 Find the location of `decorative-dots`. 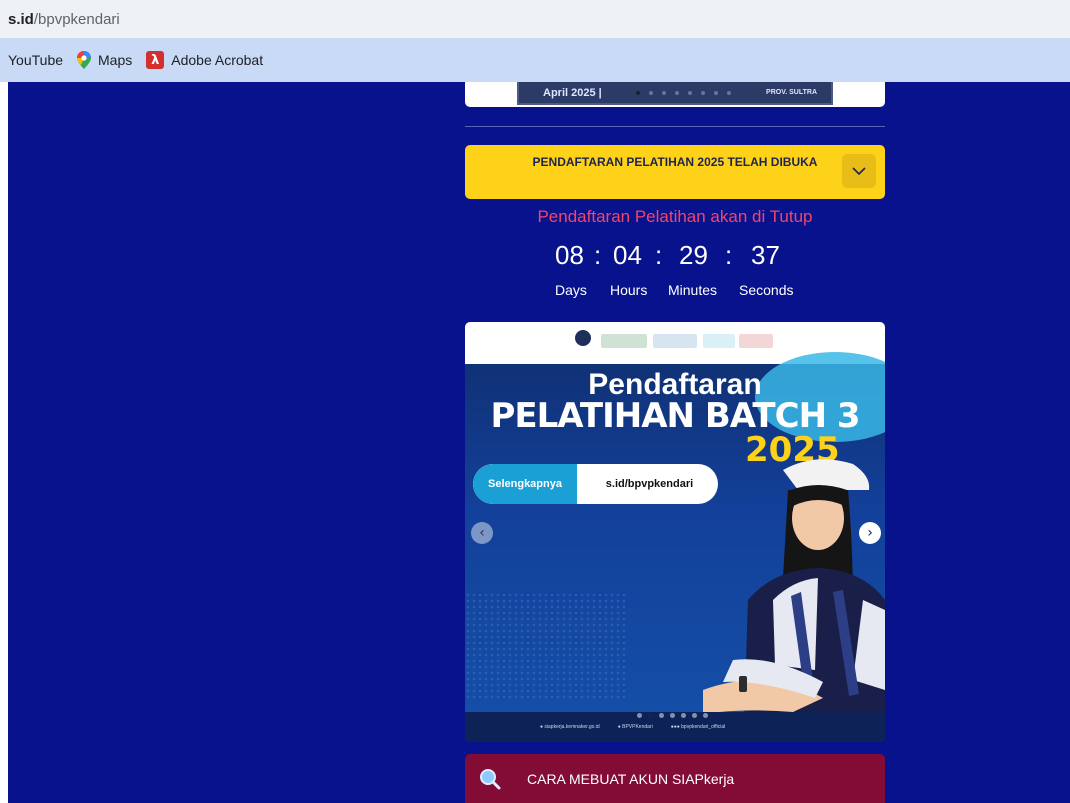

decorative-dots is located at coordinates (545, 647).